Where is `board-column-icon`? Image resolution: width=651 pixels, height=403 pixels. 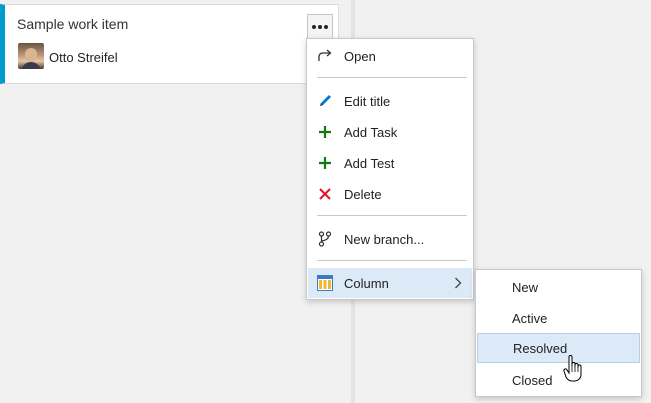
board-column-icon is located at coordinates (325, 283).